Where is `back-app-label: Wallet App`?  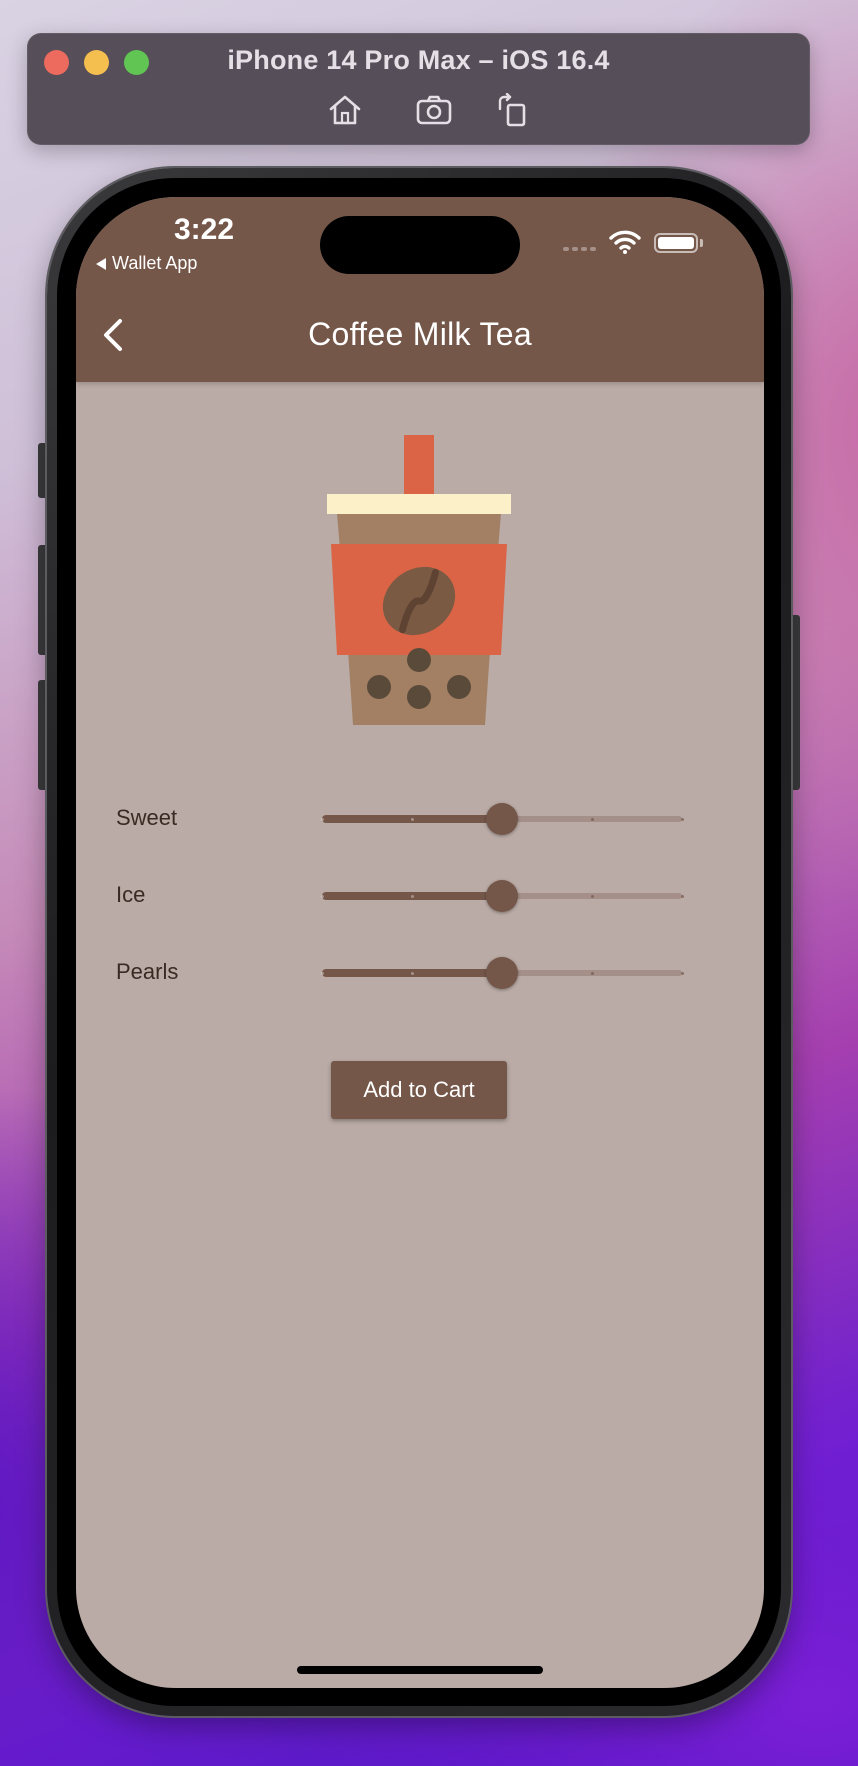 back-app-label: Wallet App is located at coordinates (155, 263).